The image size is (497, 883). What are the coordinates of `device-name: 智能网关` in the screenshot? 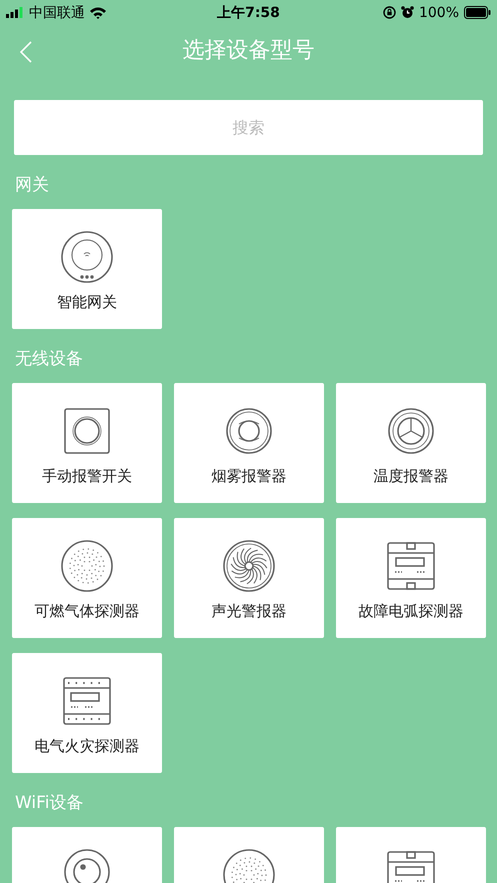 It's located at (87, 302).